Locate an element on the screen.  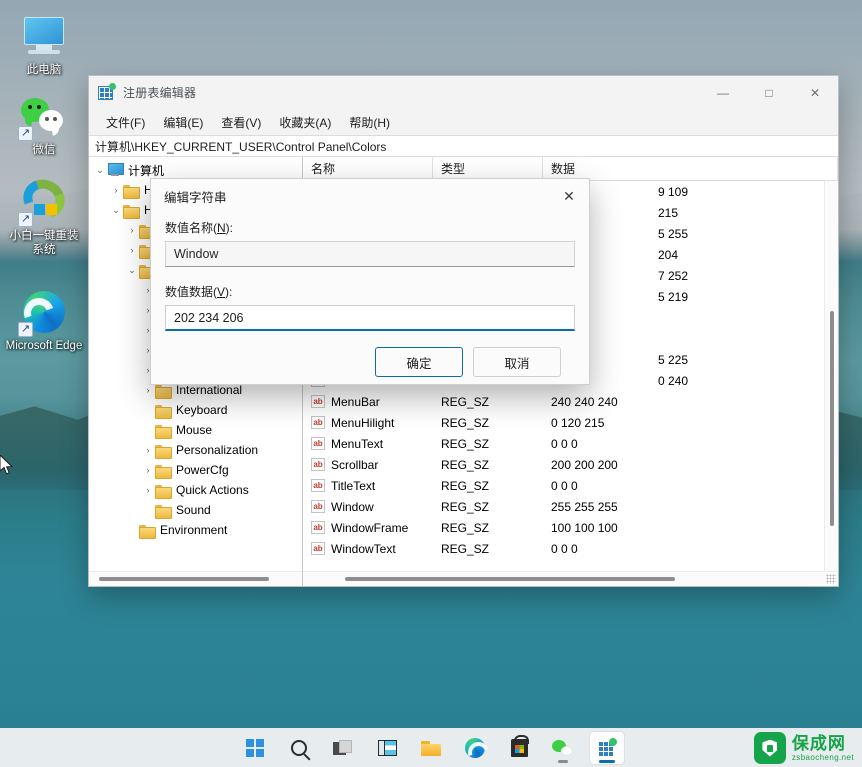
menu-item-favorites: 收藏夹(A) is located at coordinates (305, 122).